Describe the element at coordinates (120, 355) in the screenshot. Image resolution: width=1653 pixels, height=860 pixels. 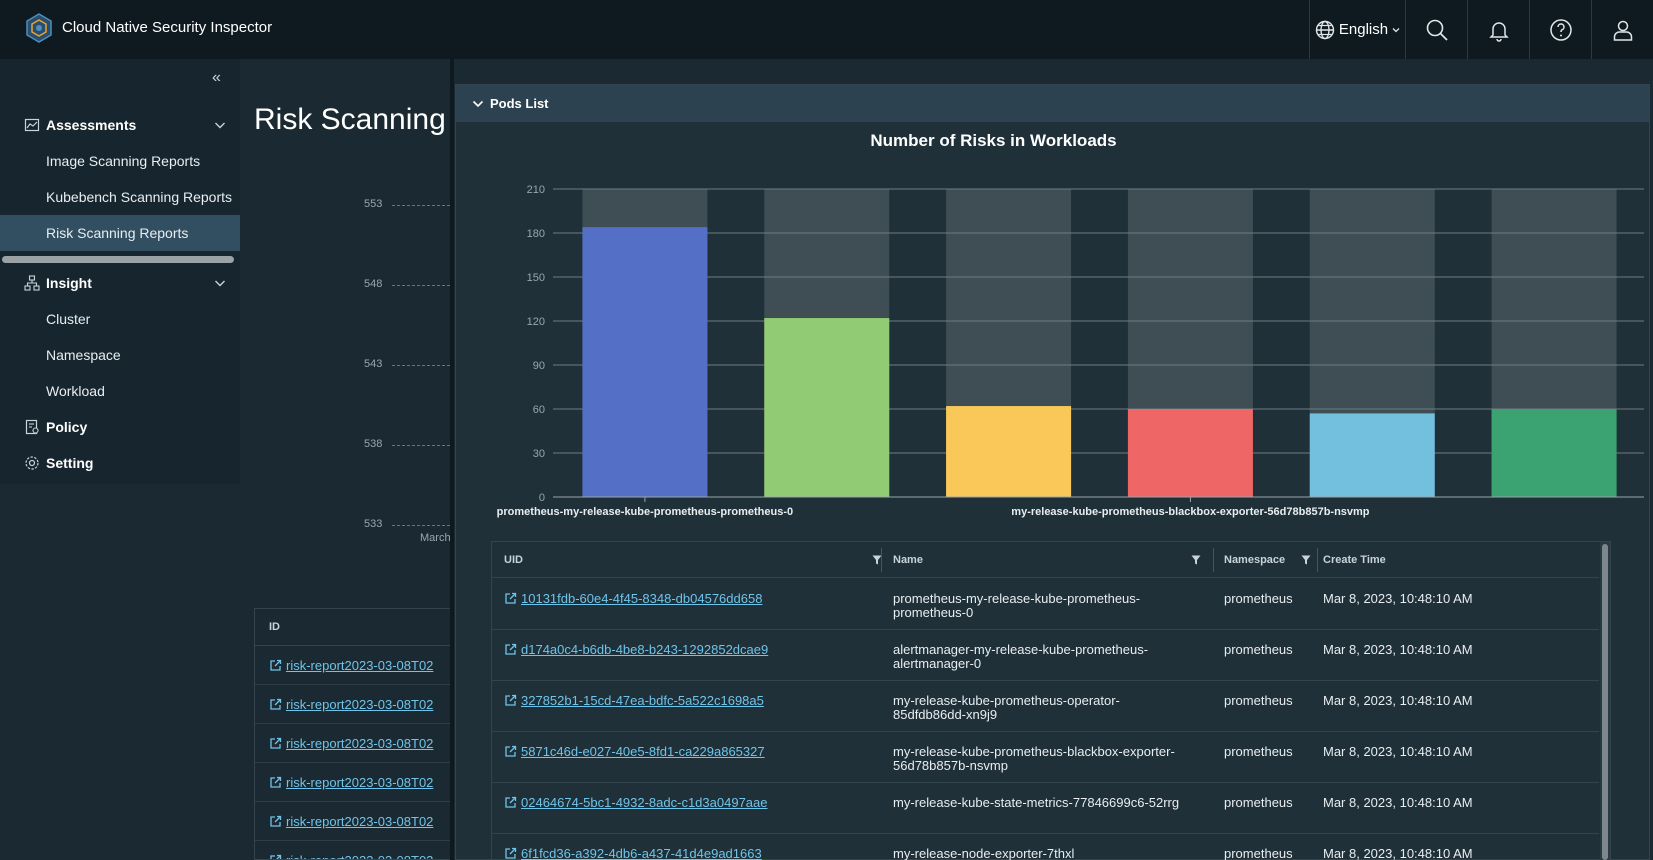
I see `sidebar-item-namespace: Namespace` at that location.